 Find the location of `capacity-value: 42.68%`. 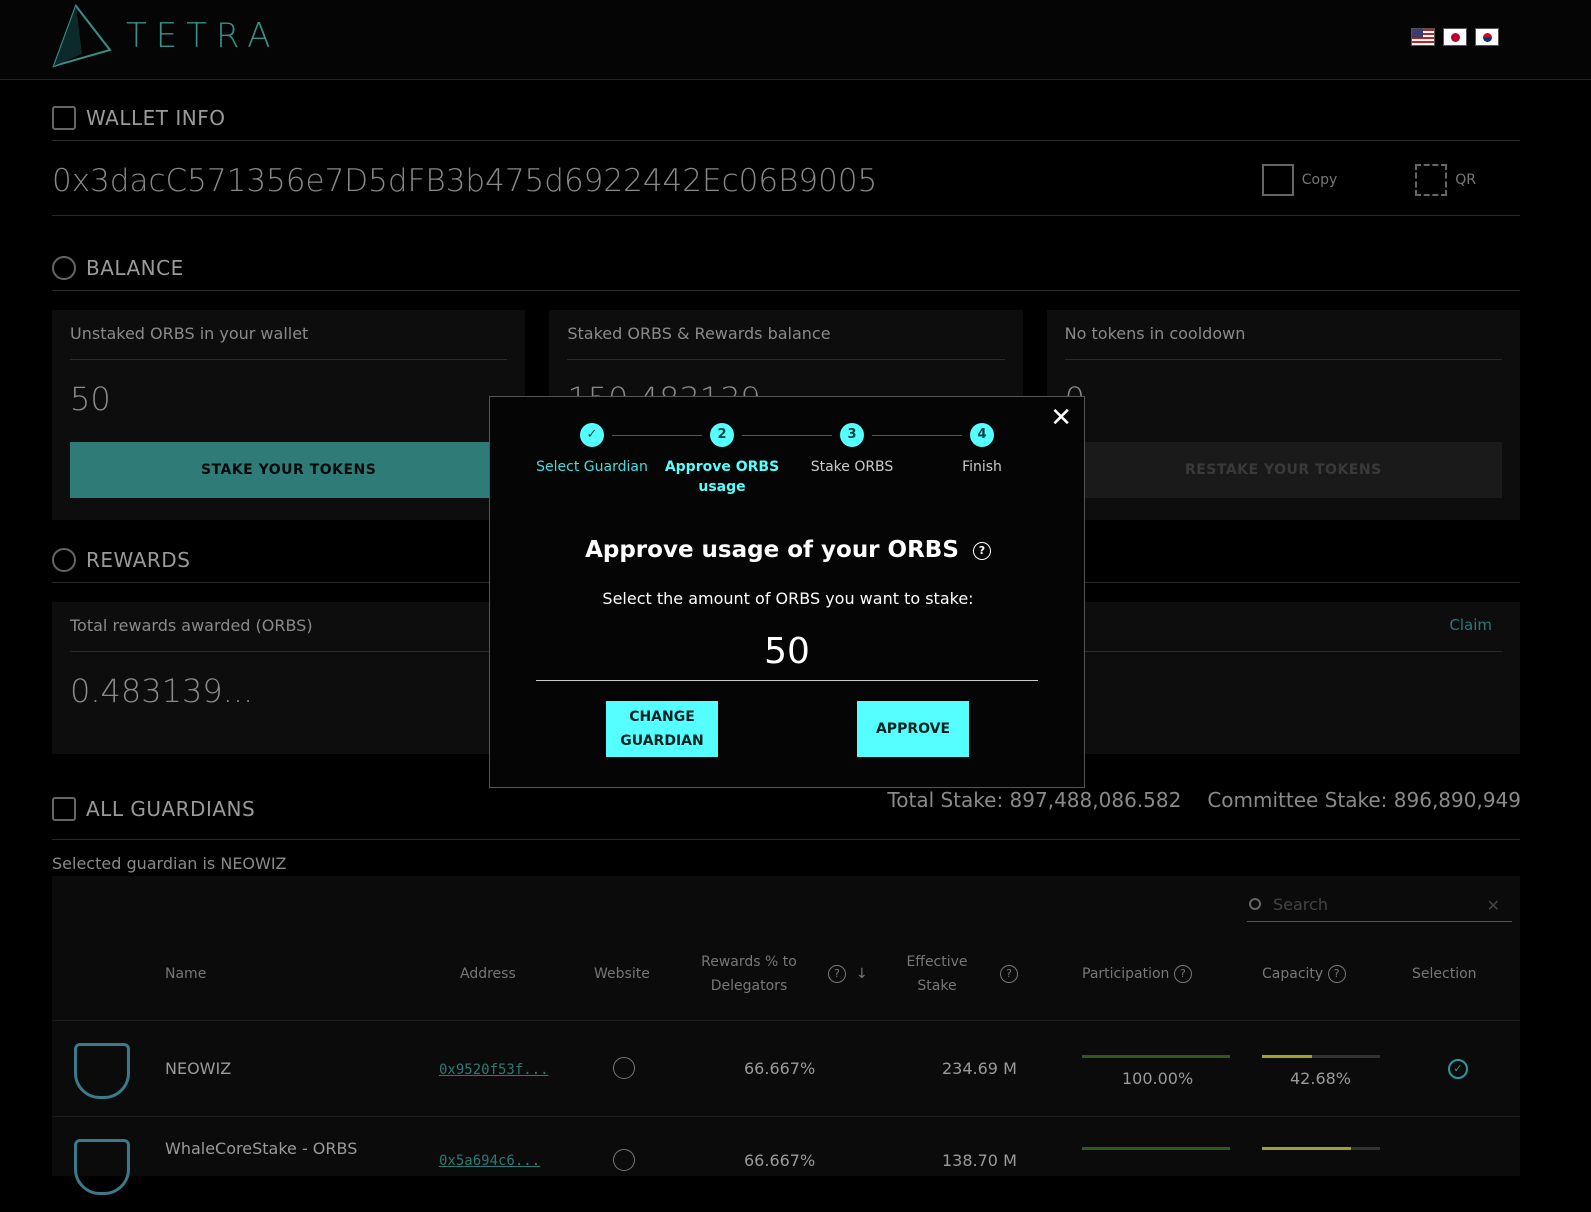

capacity-value: 42.68% is located at coordinates (1321, 1078).